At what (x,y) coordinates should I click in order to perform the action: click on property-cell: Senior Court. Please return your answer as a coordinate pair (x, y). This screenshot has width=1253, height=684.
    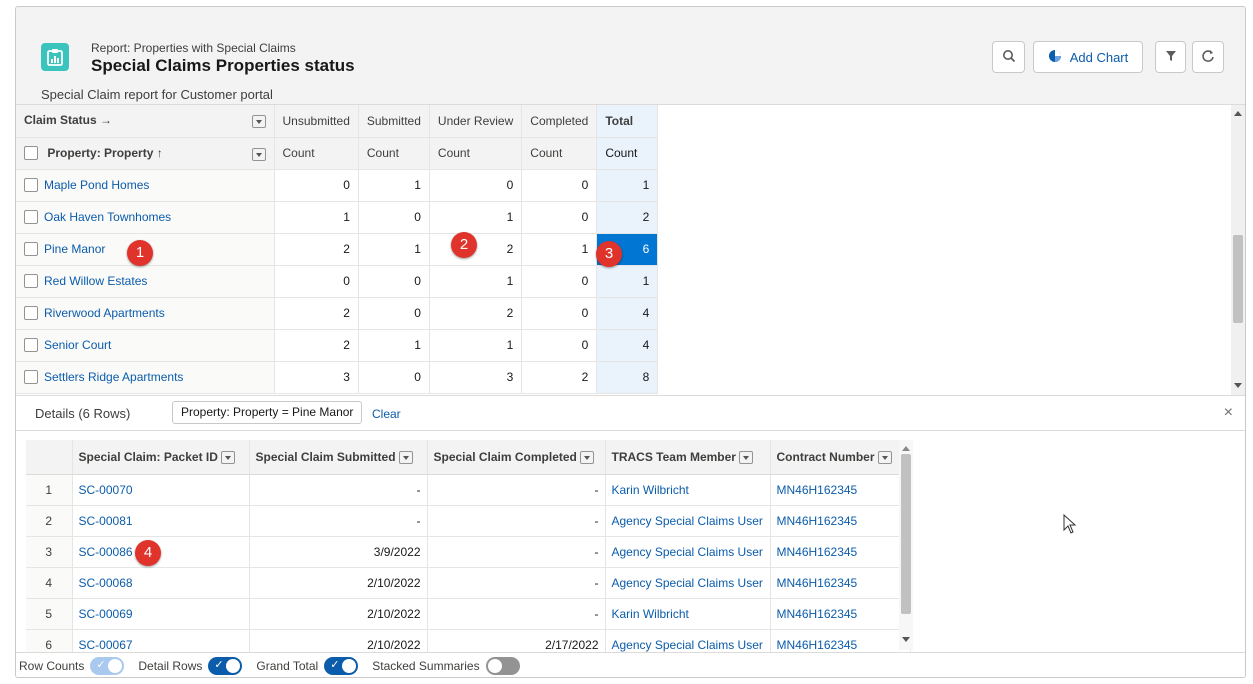
    Looking at the image, I should click on (145, 345).